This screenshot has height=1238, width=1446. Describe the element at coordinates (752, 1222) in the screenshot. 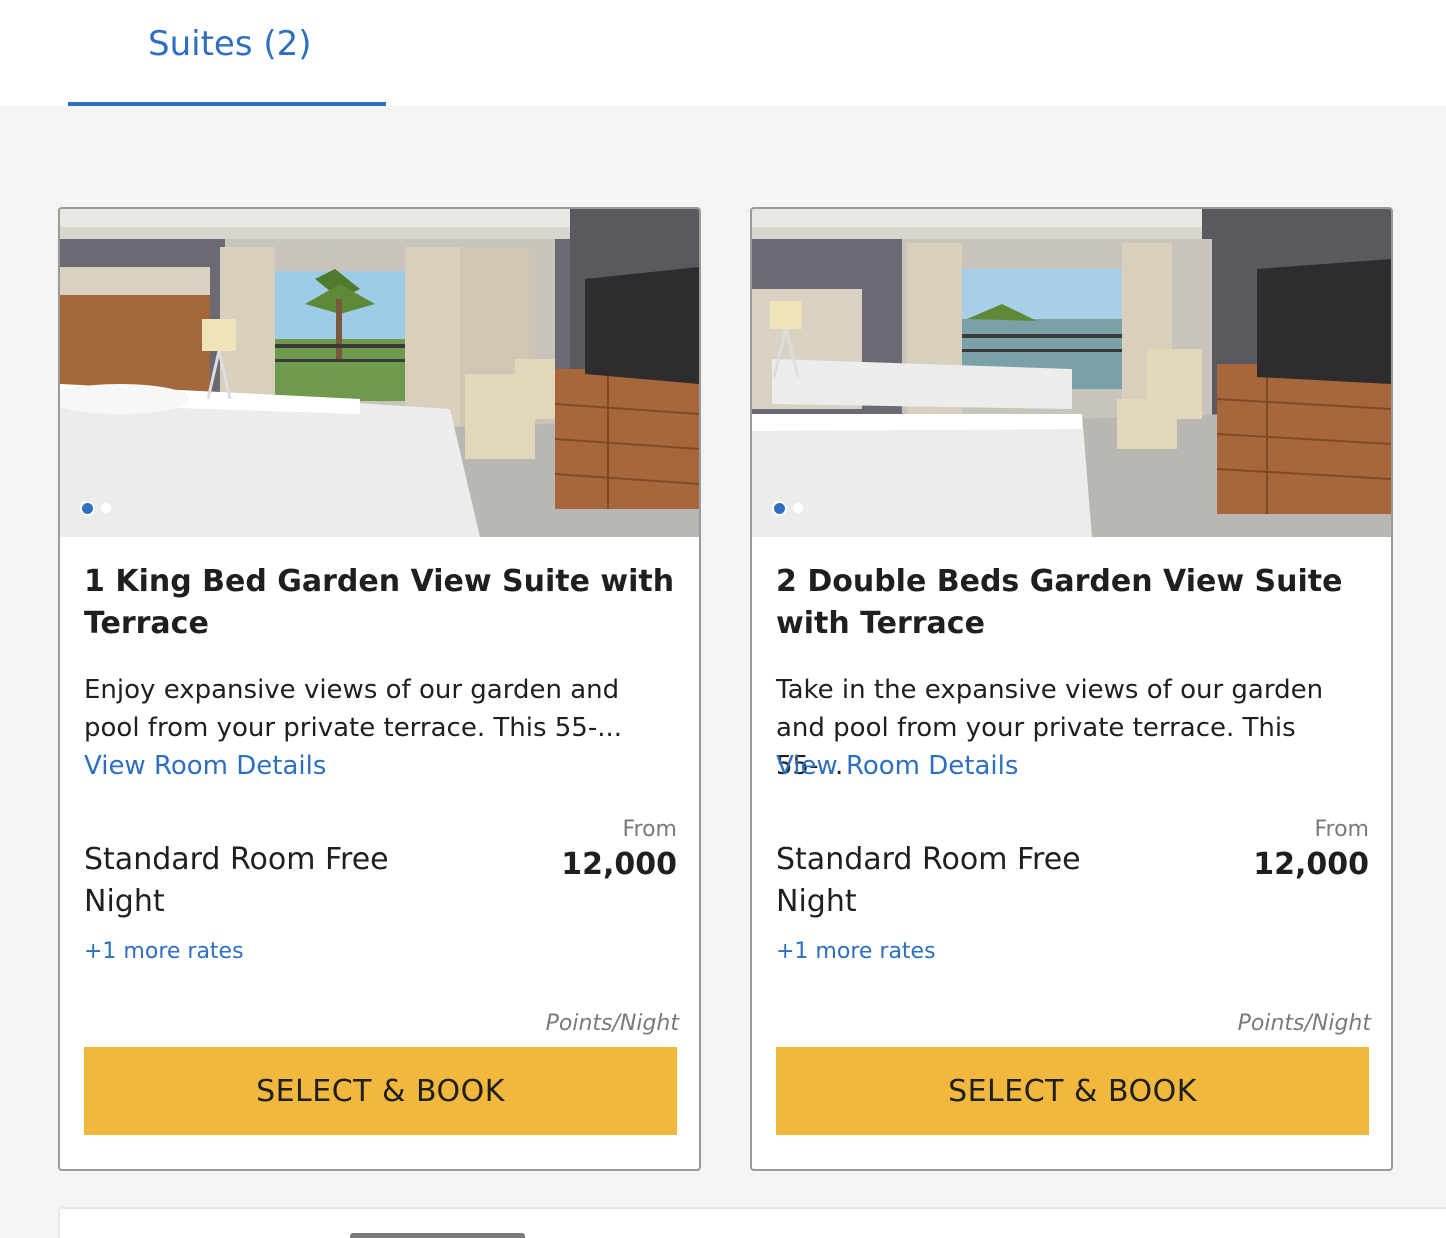

I see `next-room-card-partial` at that location.